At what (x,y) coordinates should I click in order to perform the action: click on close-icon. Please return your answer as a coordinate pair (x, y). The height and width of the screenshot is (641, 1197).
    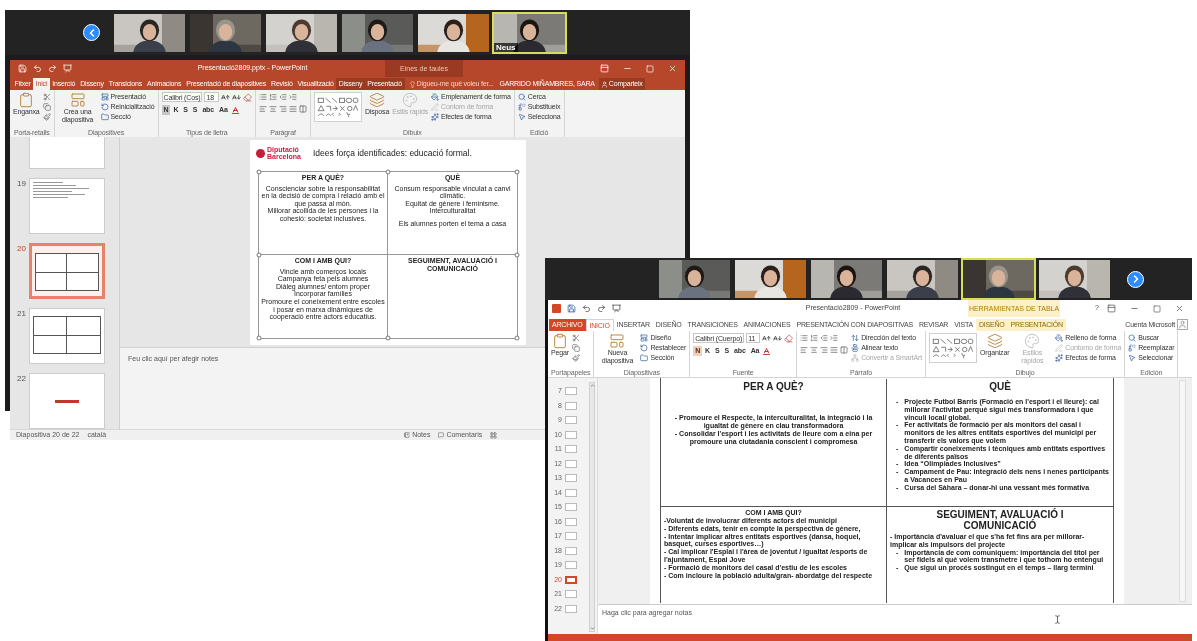
    Looking at the image, I should click on (1179, 308).